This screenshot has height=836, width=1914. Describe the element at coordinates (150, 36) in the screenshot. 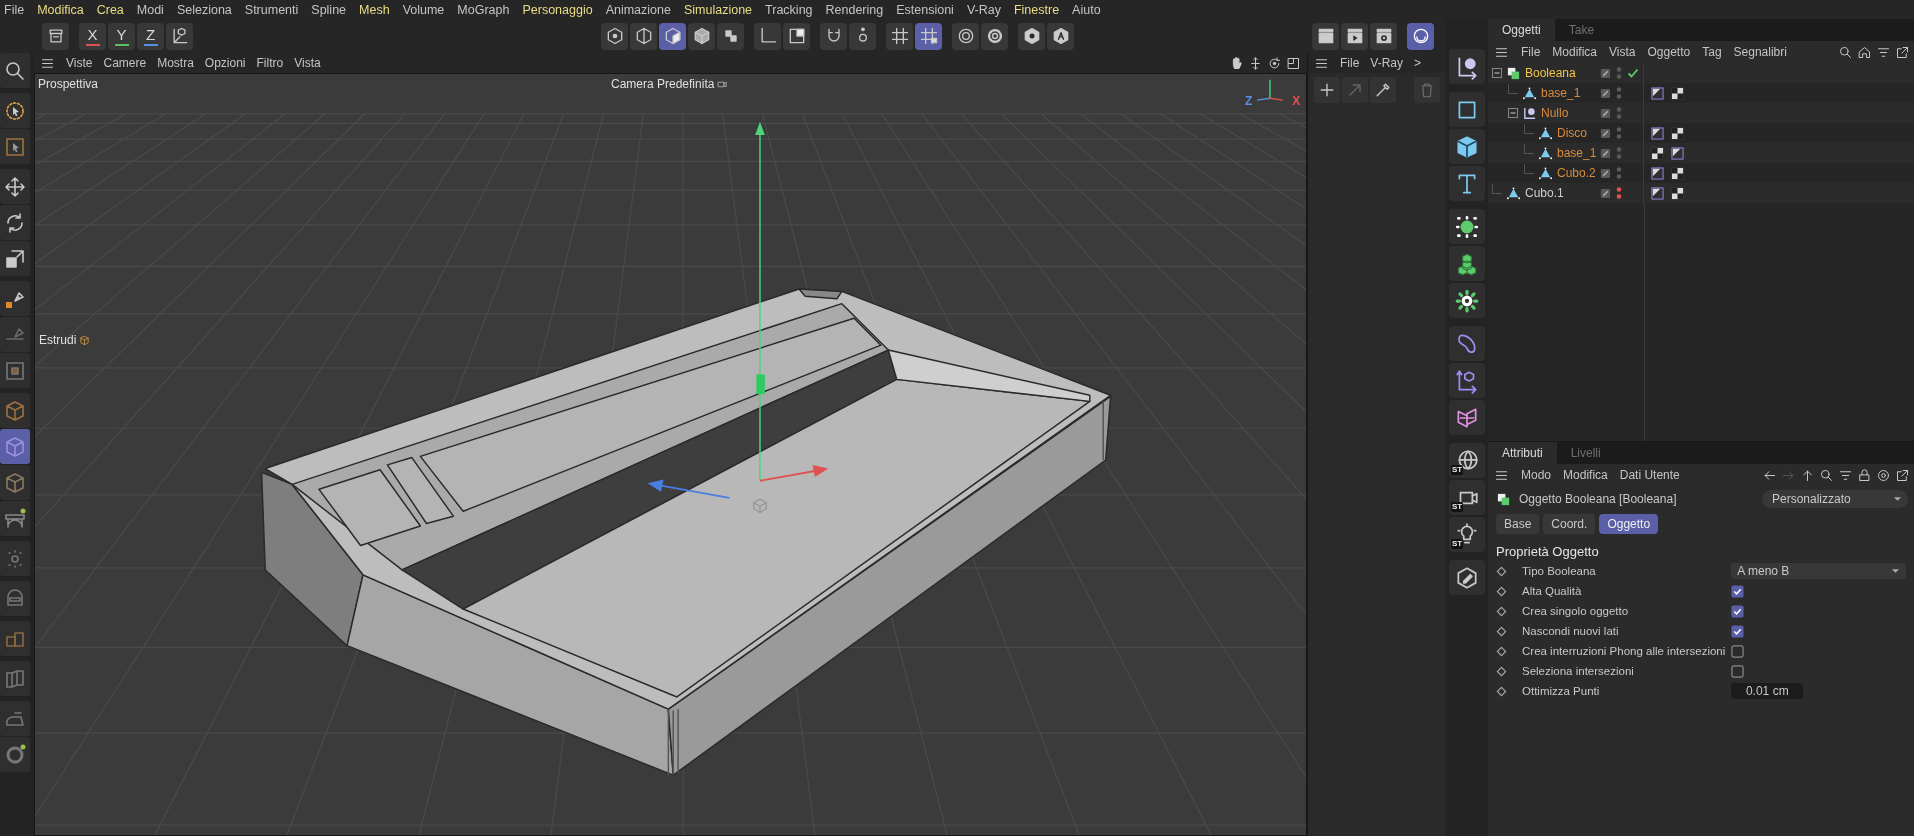

I see `axis-lock-button: Z` at that location.